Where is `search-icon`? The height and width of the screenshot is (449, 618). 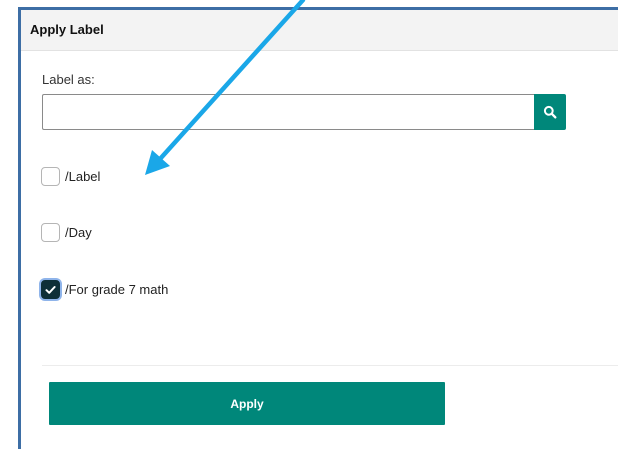
search-icon is located at coordinates (550, 112).